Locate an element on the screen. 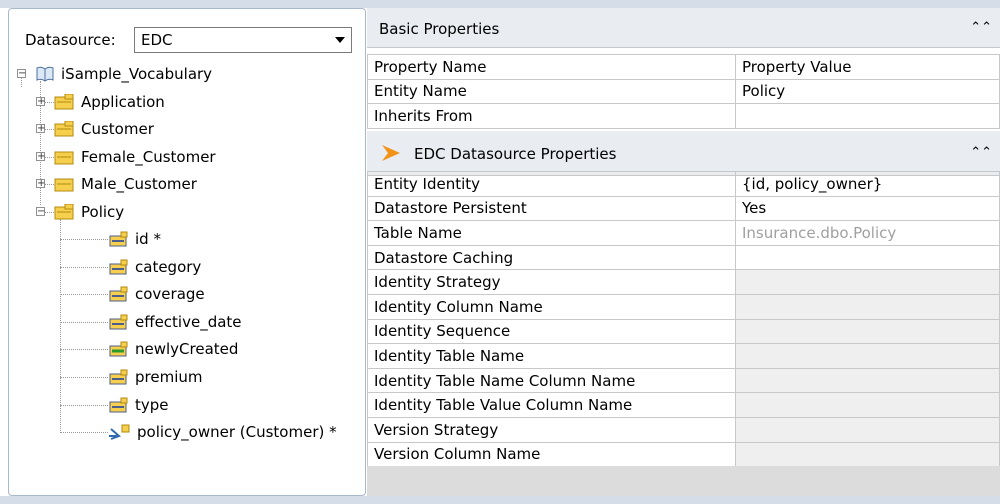 The height and width of the screenshot is (504, 1000). table-row: Identity Sequence is located at coordinates (683, 331).